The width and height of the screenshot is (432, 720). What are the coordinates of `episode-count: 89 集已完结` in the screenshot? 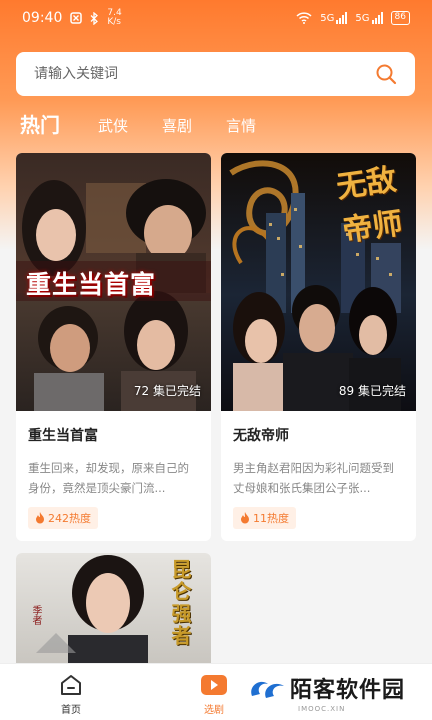 It's located at (372, 391).